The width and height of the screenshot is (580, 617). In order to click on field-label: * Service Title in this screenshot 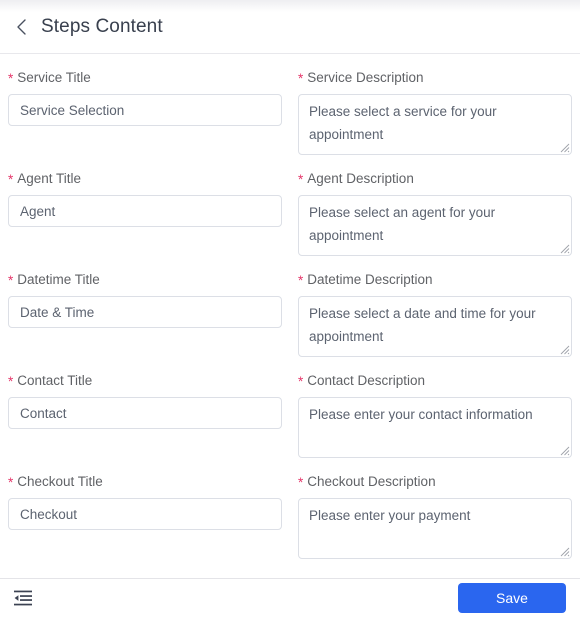, I will do `click(145, 78)`.